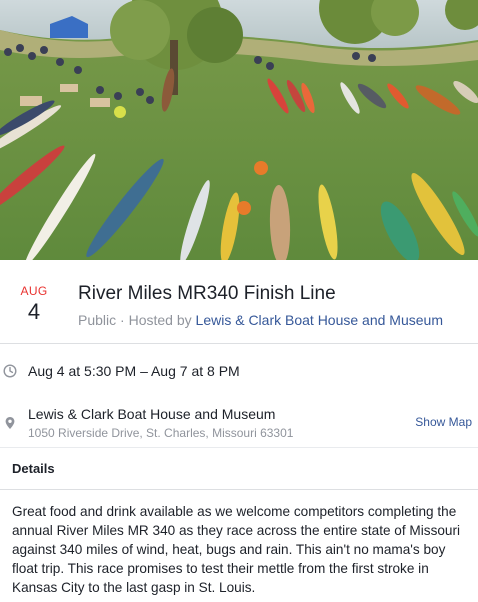 This screenshot has width=478, height=602. What do you see at coordinates (33, 468) in the screenshot?
I see `details-heading: Details` at bounding box center [33, 468].